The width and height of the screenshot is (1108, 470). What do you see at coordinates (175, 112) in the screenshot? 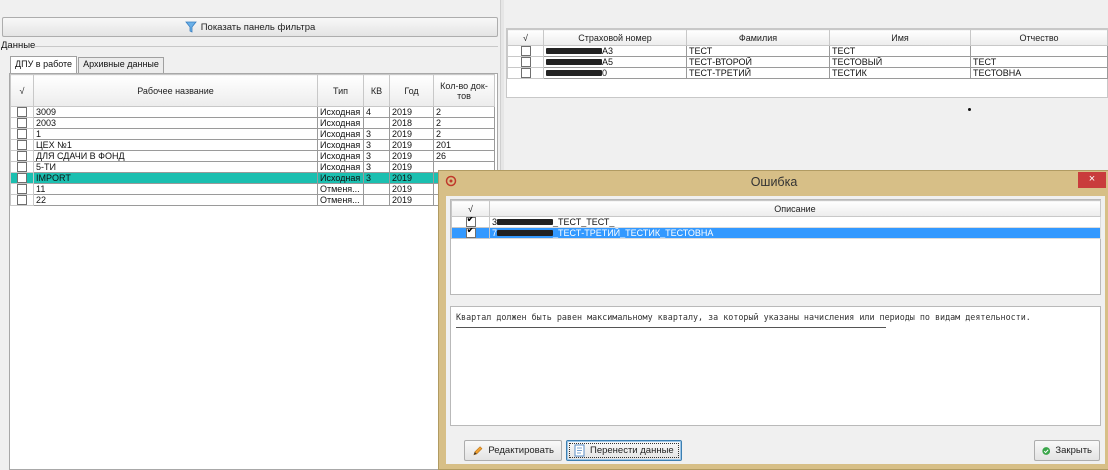
I see `name-cell: 3009` at bounding box center [175, 112].